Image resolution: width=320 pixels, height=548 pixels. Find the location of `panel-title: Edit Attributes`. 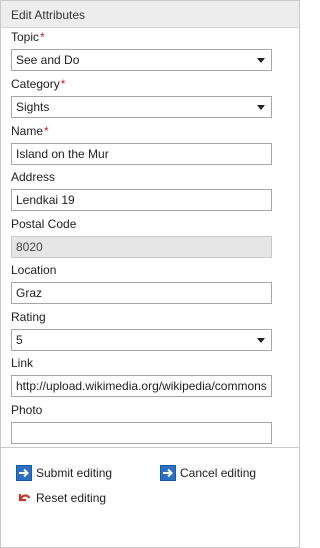

panel-title: Edit Attributes is located at coordinates (48, 15).